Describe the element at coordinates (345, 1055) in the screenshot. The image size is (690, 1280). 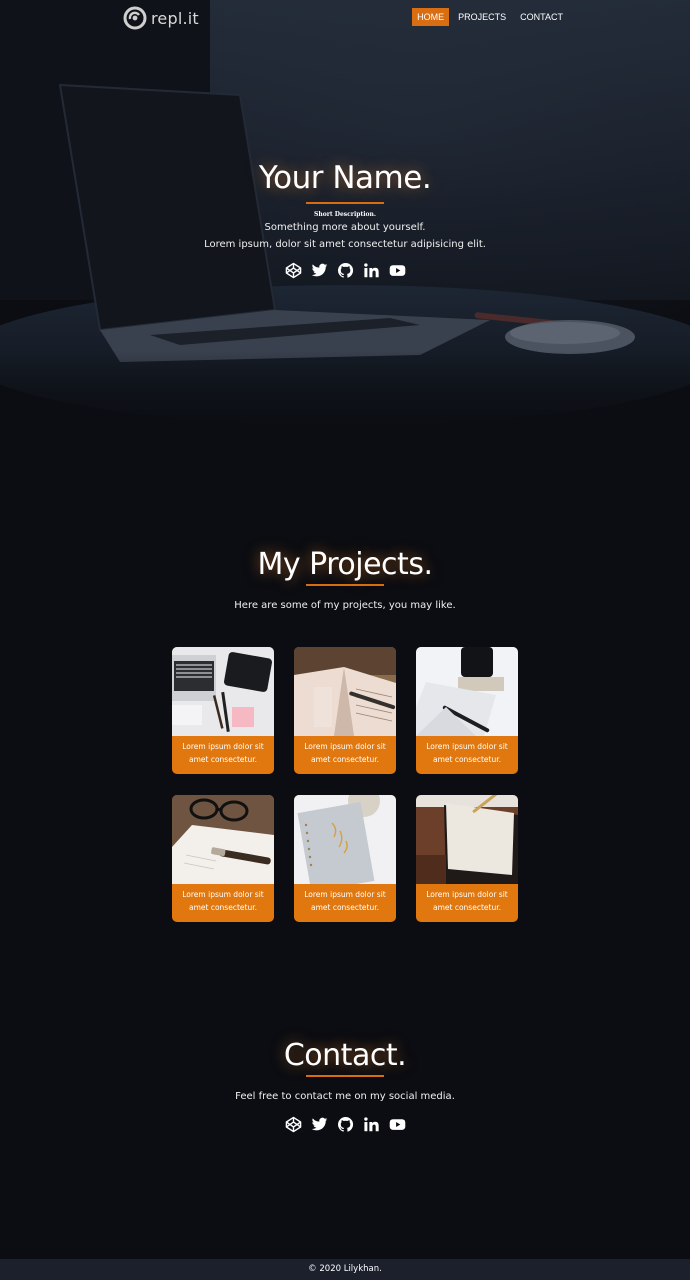
I see `contact-title: Contact.` at that location.